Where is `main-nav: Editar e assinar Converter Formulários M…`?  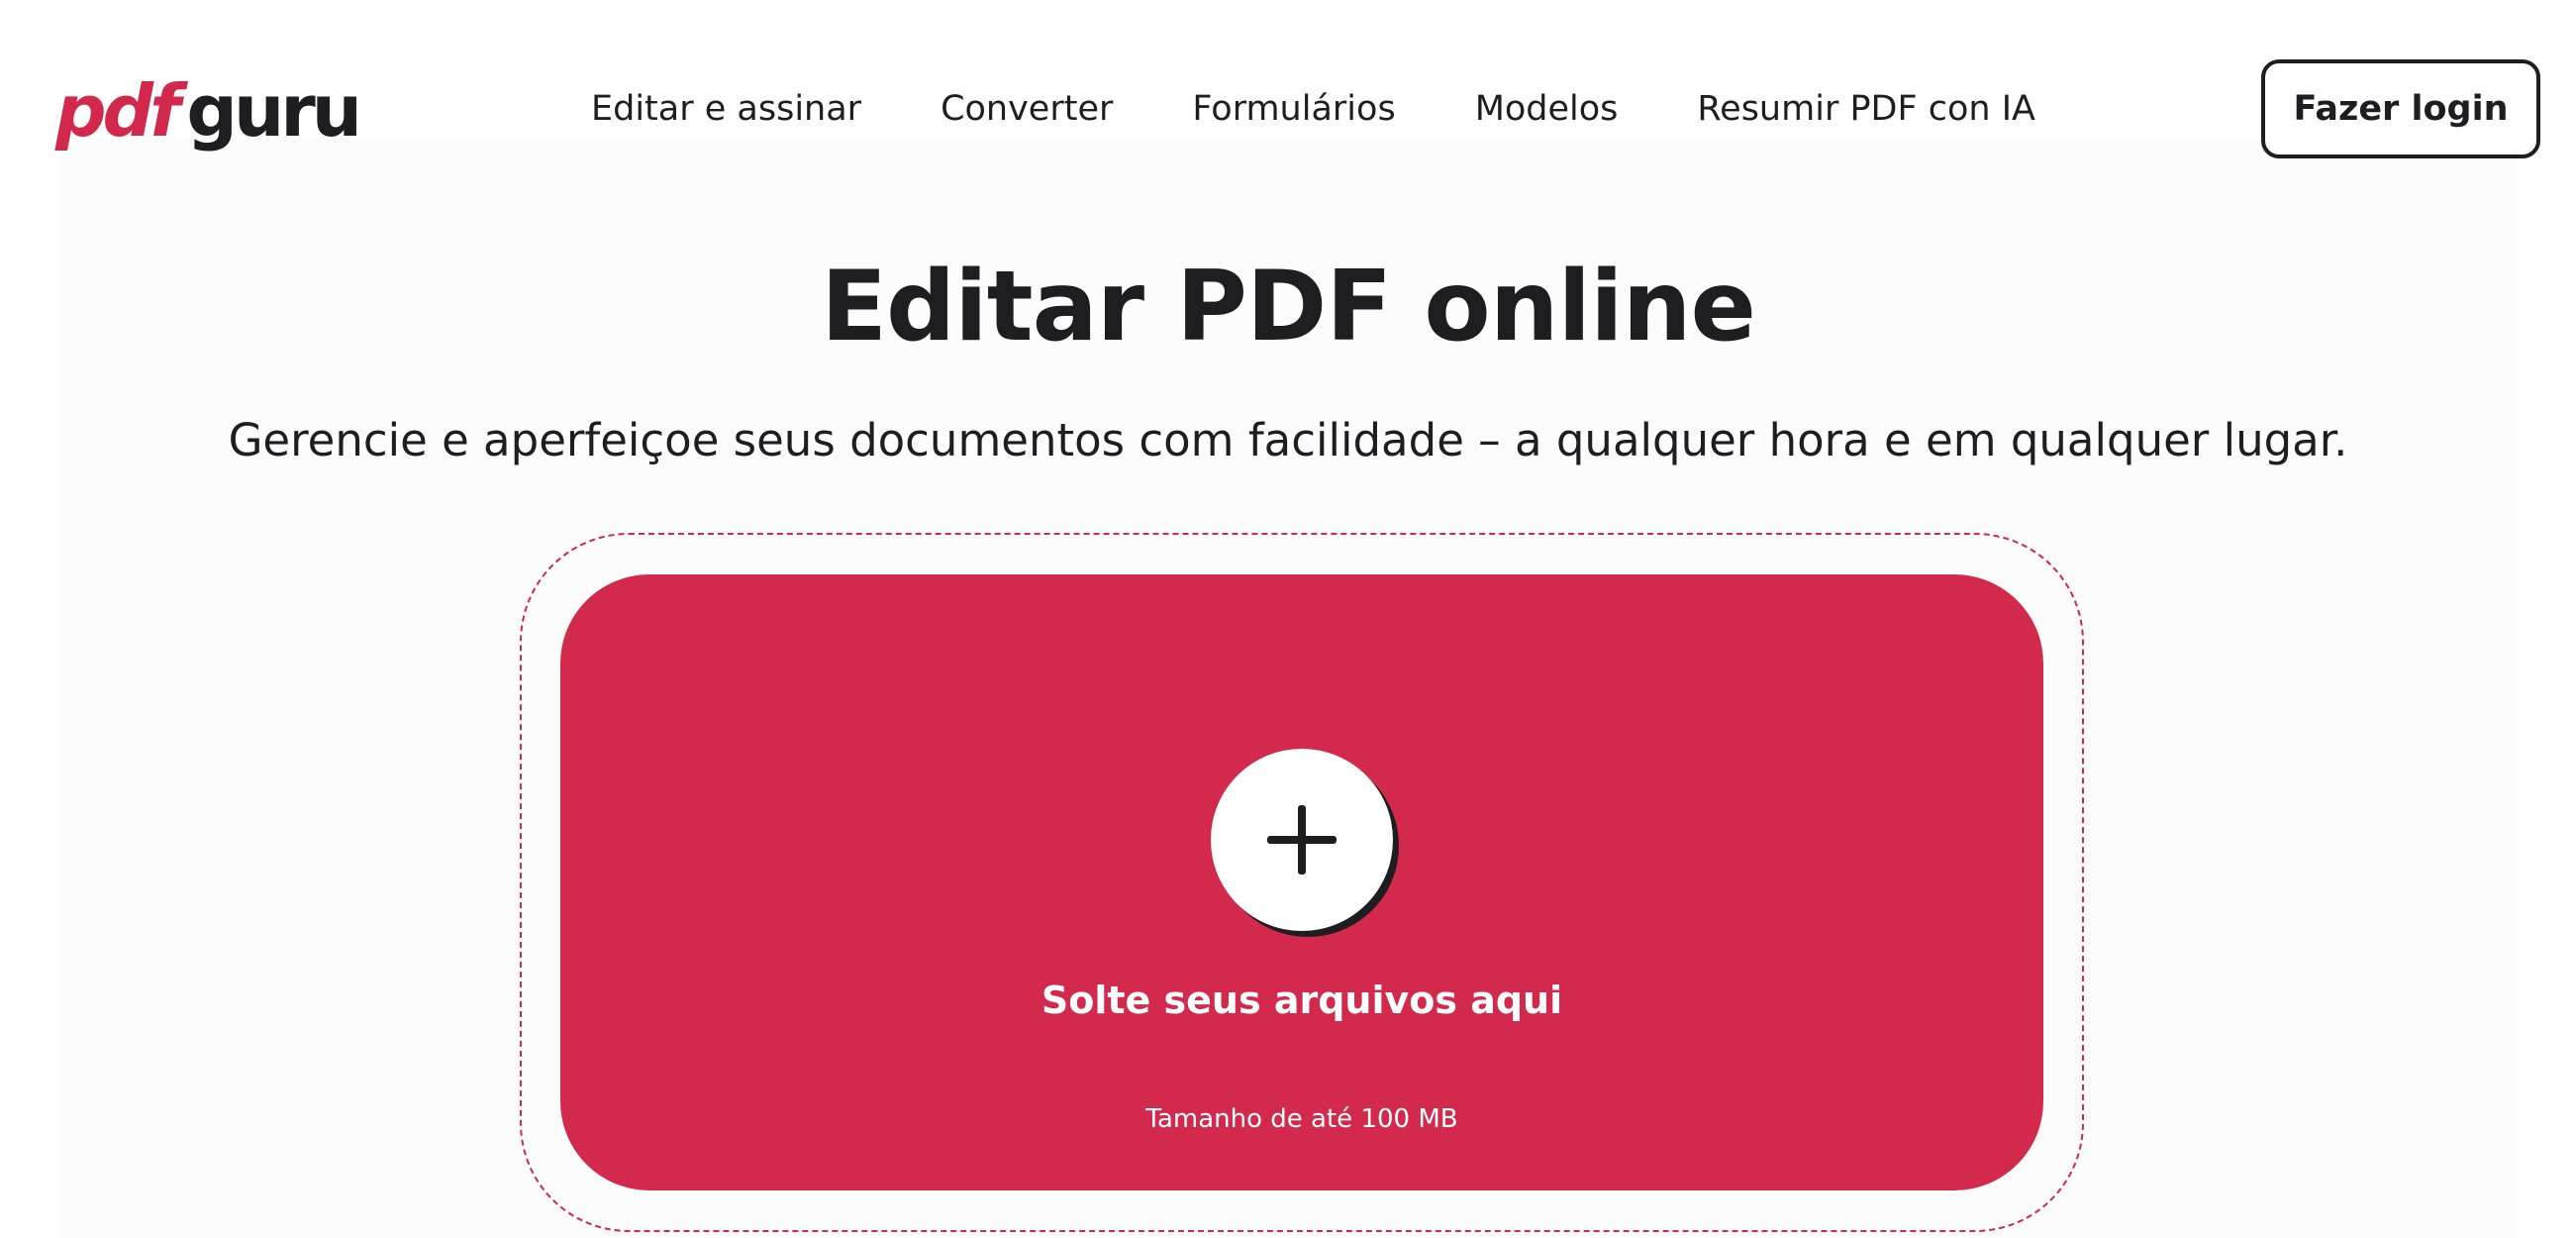 main-nav: Editar e assinar Converter Formulários M… is located at coordinates (1313, 109).